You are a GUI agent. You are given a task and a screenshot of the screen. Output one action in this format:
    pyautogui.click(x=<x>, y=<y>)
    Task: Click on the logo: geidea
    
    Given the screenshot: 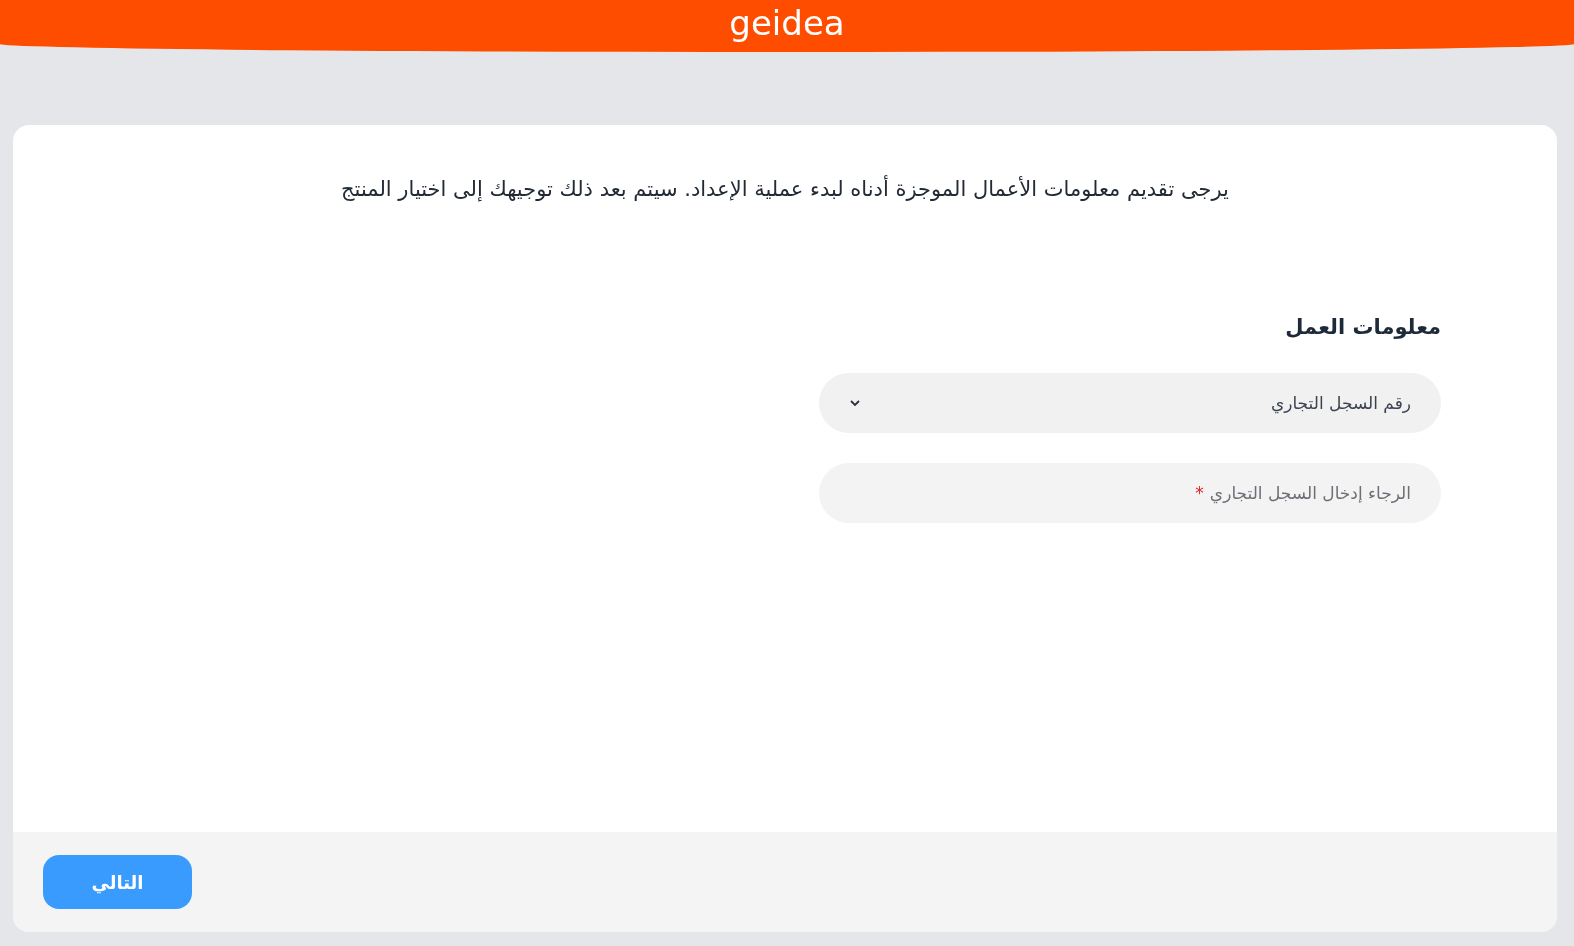 What is the action you would take?
    pyautogui.click(x=787, y=23)
    